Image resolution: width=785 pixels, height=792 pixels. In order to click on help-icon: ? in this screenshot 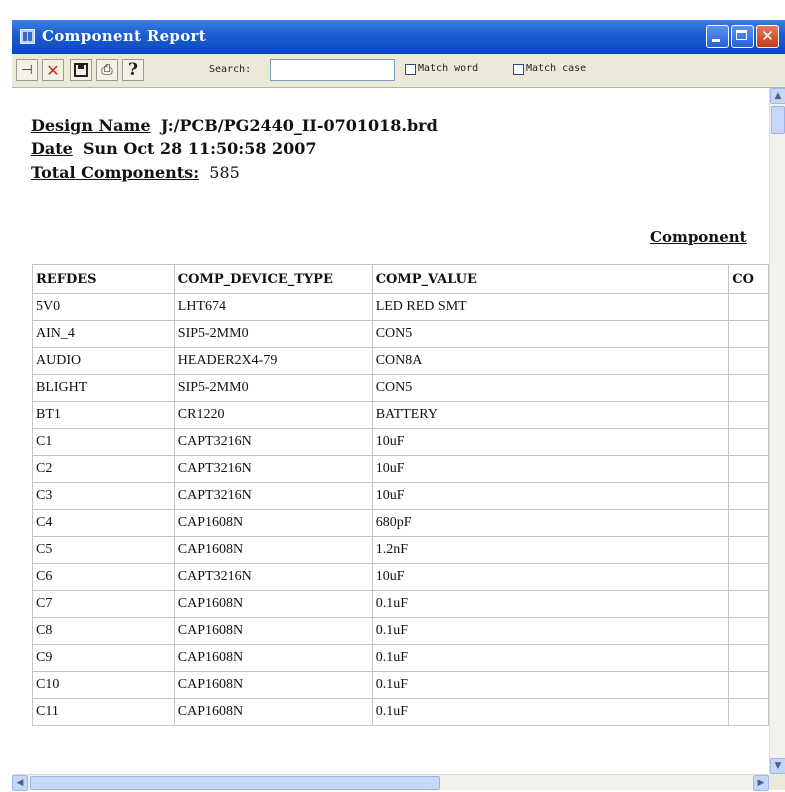, I will do `click(133, 70)`.